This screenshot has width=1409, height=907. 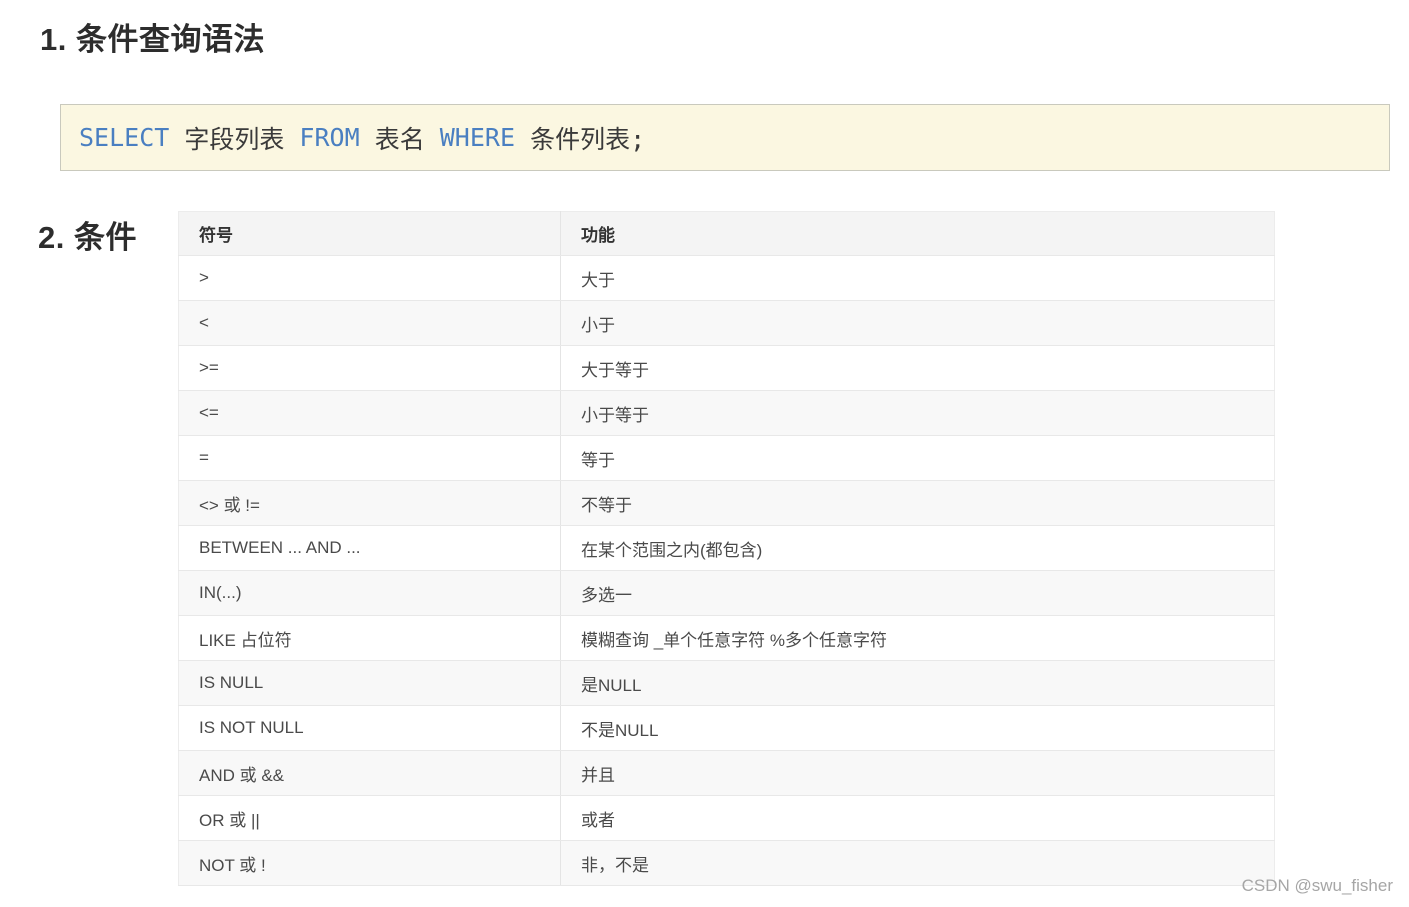 I want to click on symbol-cell: <, so click(x=369, y=323).